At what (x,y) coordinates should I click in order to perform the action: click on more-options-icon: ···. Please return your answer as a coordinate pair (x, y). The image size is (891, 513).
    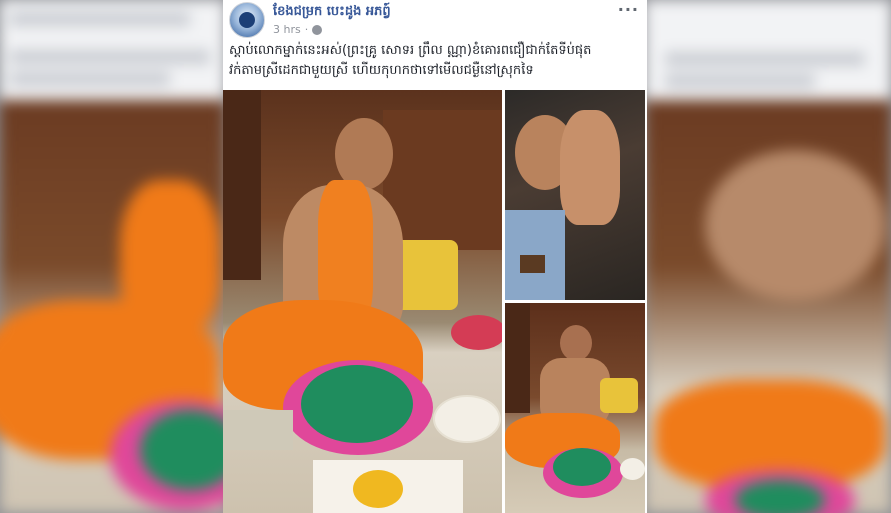
    Looking at the image, I should click on (628, 9).